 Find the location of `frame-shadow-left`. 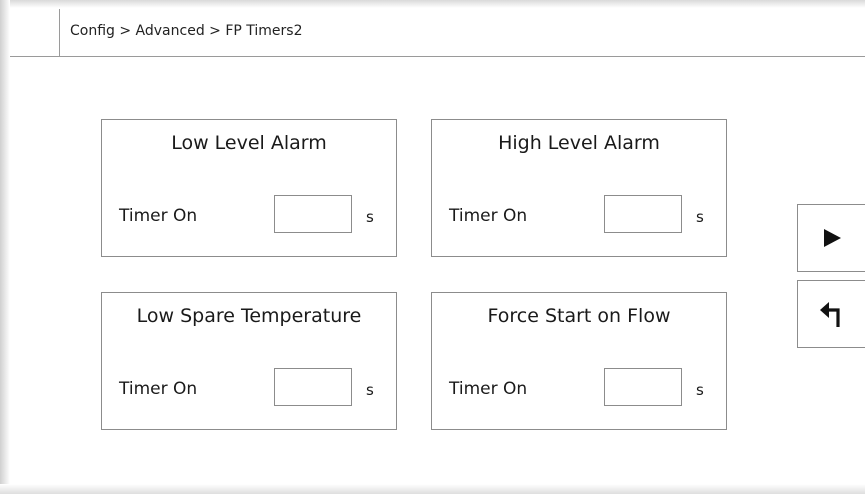

frame-shadow-left is located at coordinates (5, 247).